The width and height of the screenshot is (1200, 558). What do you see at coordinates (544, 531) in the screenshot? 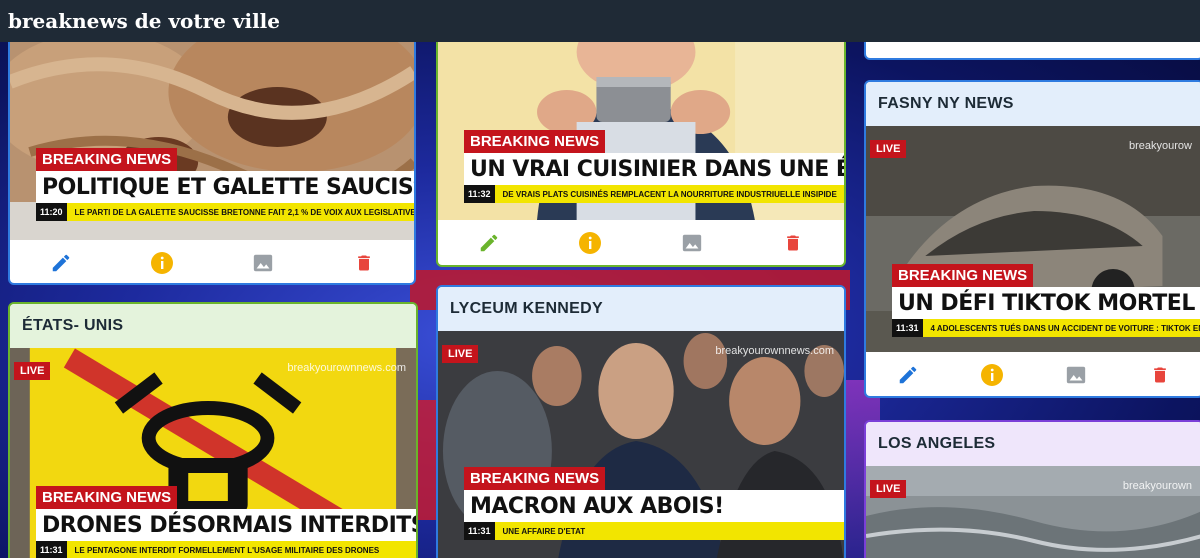
I see `ticker-text: UNE AFFAIRE D'ETAT` at bounding box center [544, 531].